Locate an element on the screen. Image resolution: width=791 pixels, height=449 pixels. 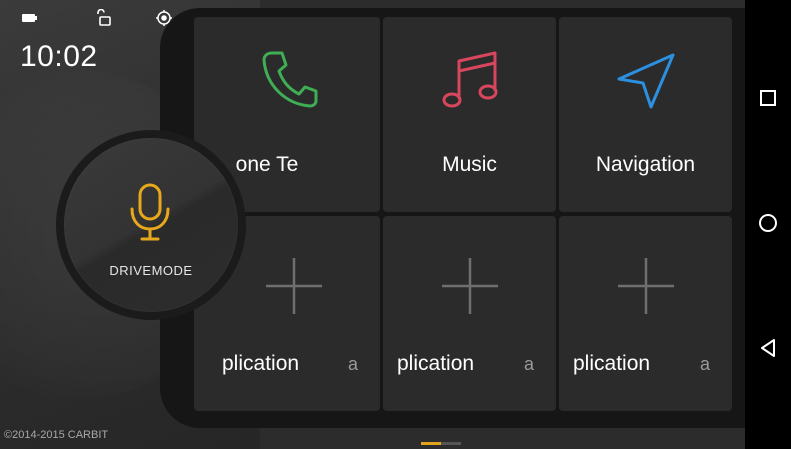
tile-music-label: Music is located at coordinates (469, 164).